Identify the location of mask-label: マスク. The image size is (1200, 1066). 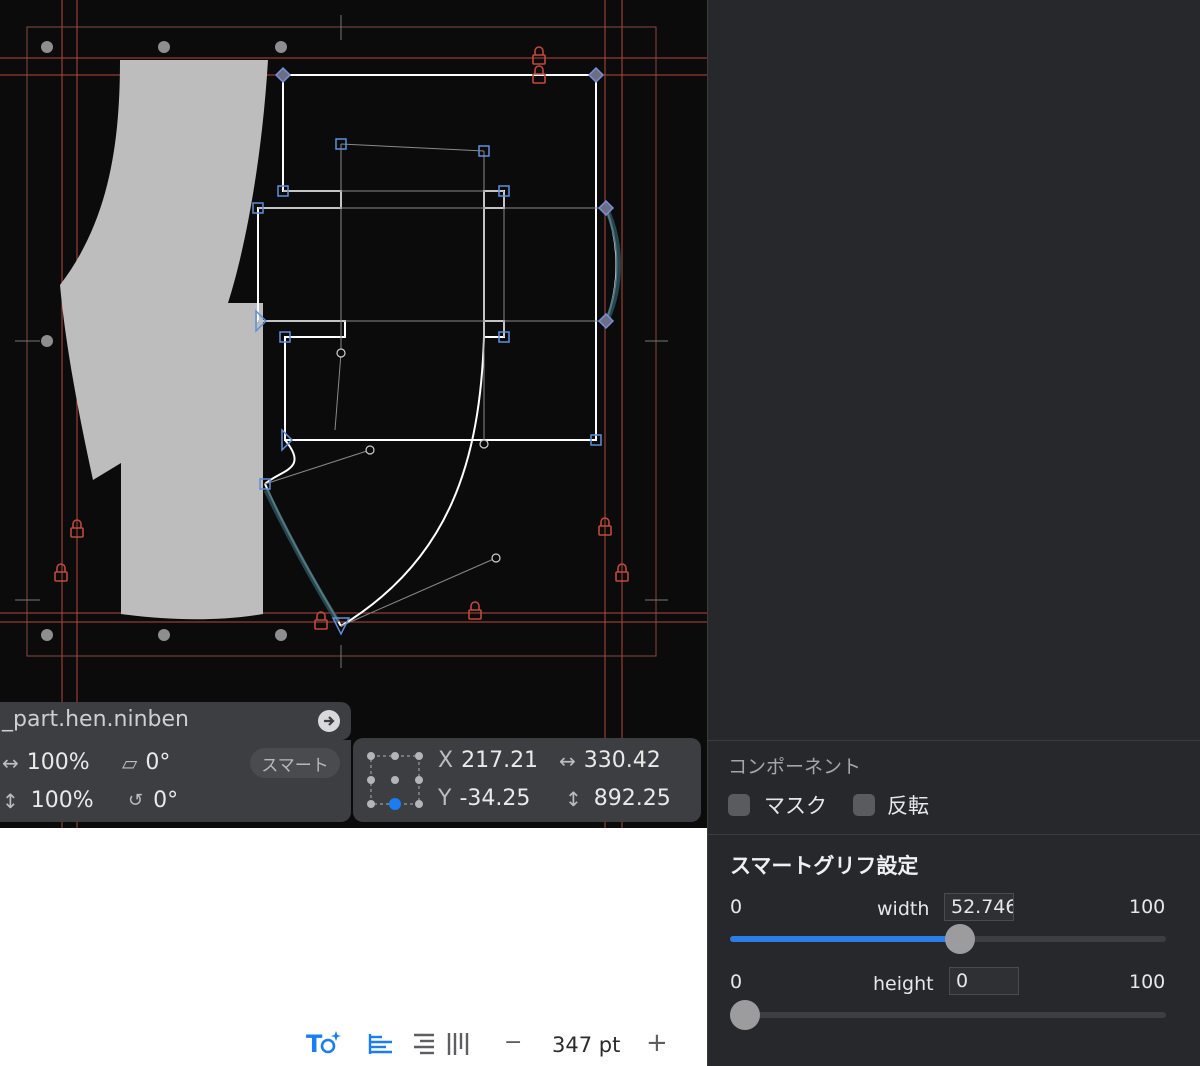
(795, 806).